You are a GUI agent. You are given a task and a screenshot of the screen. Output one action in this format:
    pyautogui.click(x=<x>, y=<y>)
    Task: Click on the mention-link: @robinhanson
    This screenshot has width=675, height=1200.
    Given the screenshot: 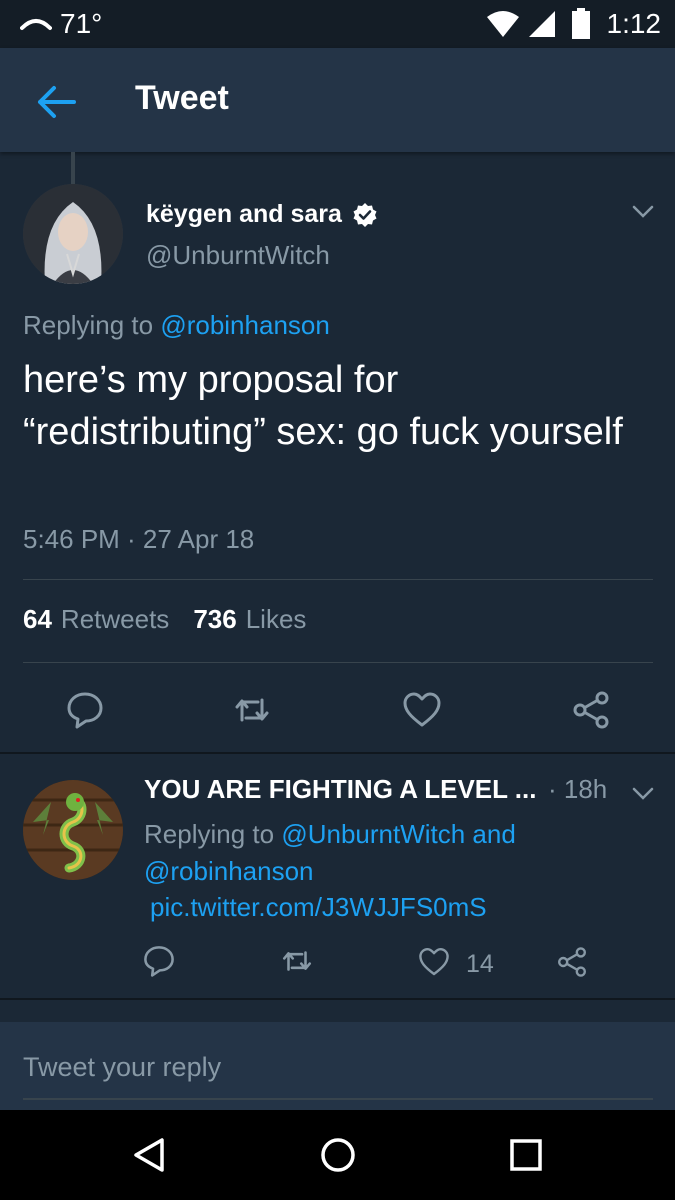 What is the action you would take?
    pyautogui.click(x=245, y=325)
    